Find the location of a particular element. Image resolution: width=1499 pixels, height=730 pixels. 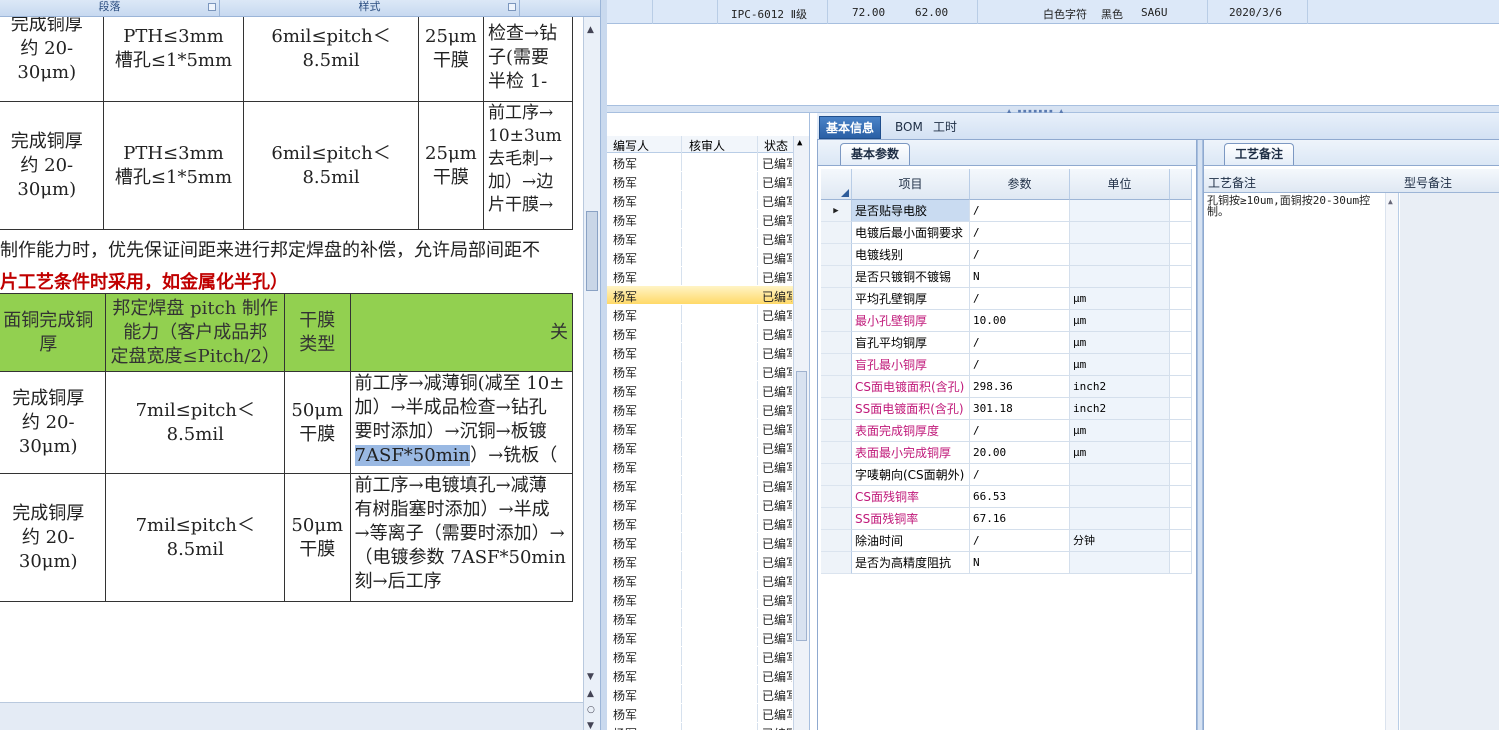

param-name-cell: 是否只镀铜不镀锡 is located at coordinates (911, 277).